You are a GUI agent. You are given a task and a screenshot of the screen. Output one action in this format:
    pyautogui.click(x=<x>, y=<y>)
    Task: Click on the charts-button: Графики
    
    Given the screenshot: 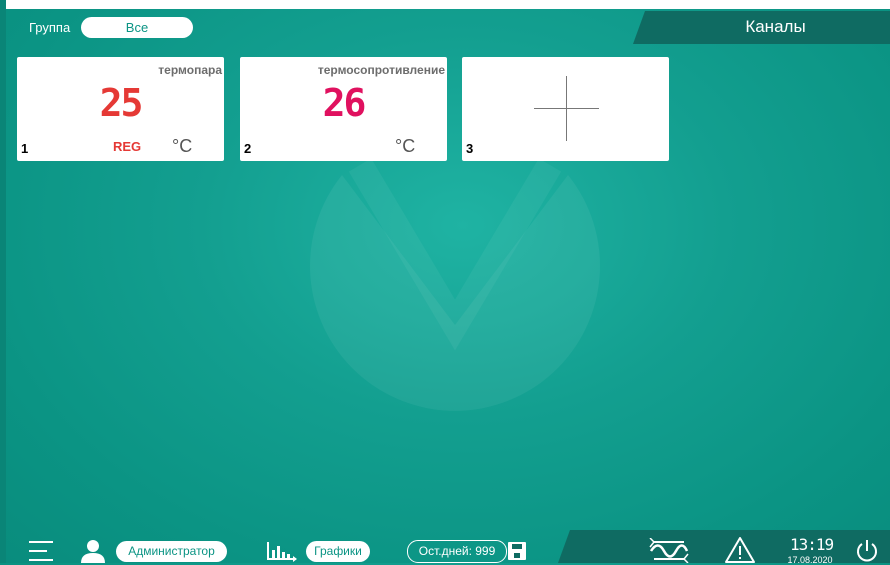 What is the action you would take?
    pyautogui.click(x=338, y=551)
    